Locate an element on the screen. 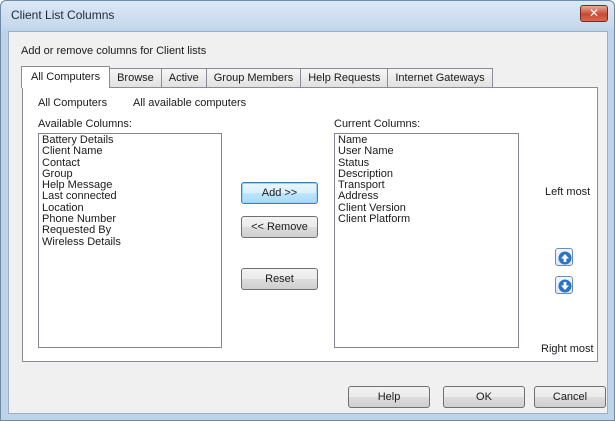 Image resolution: width=615 pixels, height=421 pixels. move-down-button is located at coordinates (564, 285).